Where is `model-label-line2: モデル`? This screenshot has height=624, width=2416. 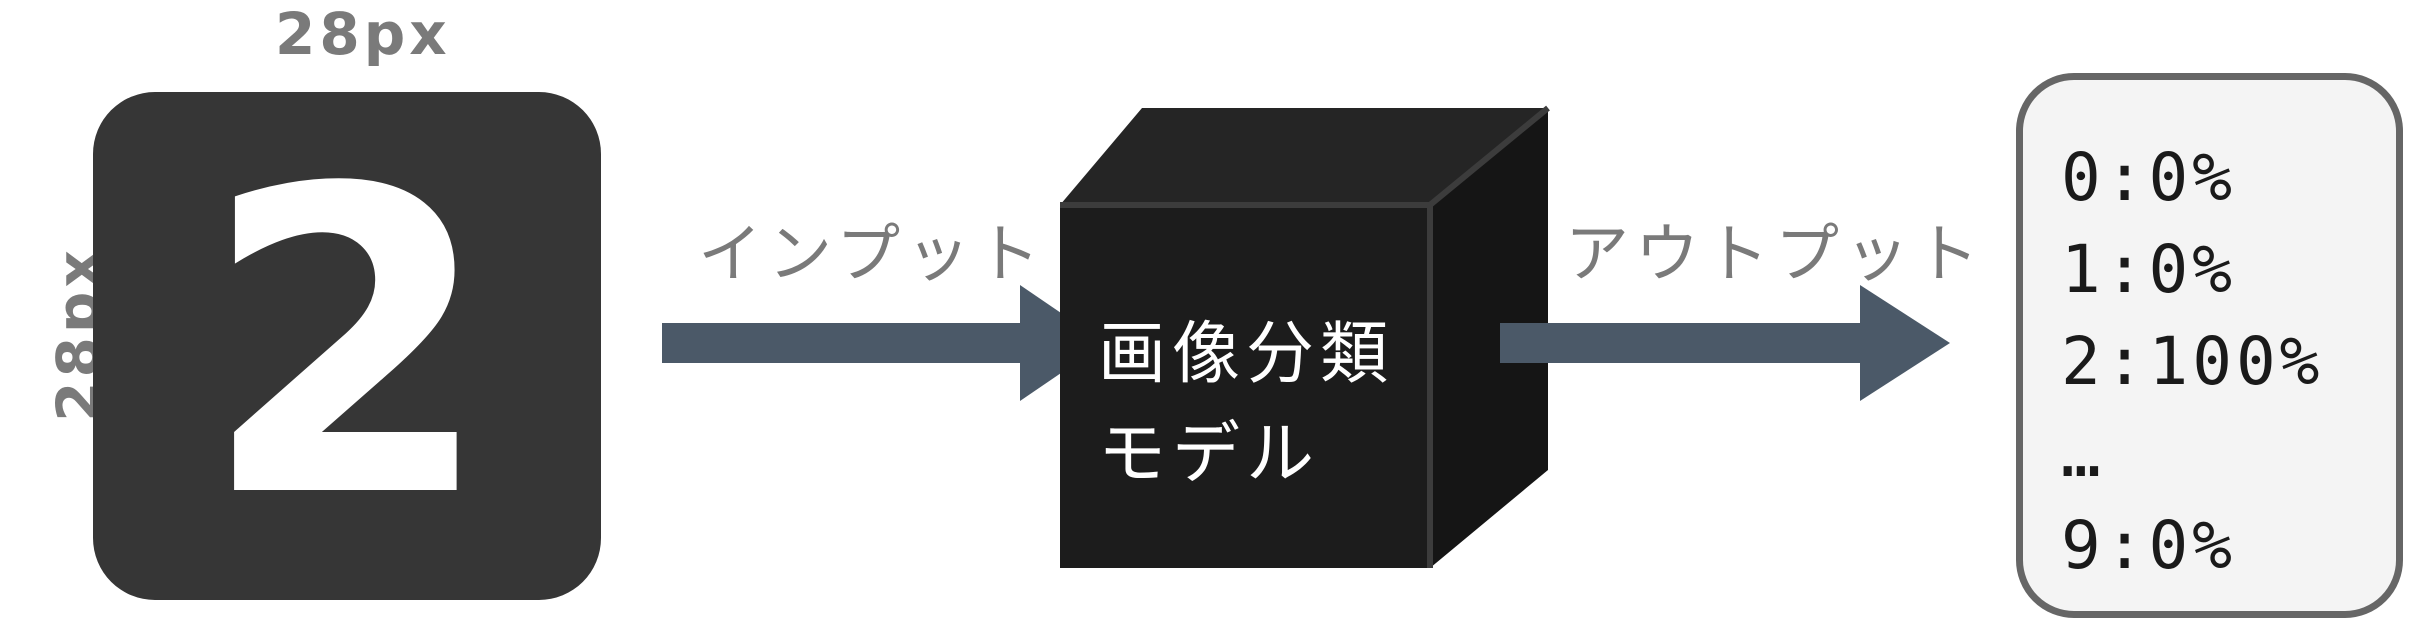
model-label-line2: モデル is located at coordinates (1209, 454).